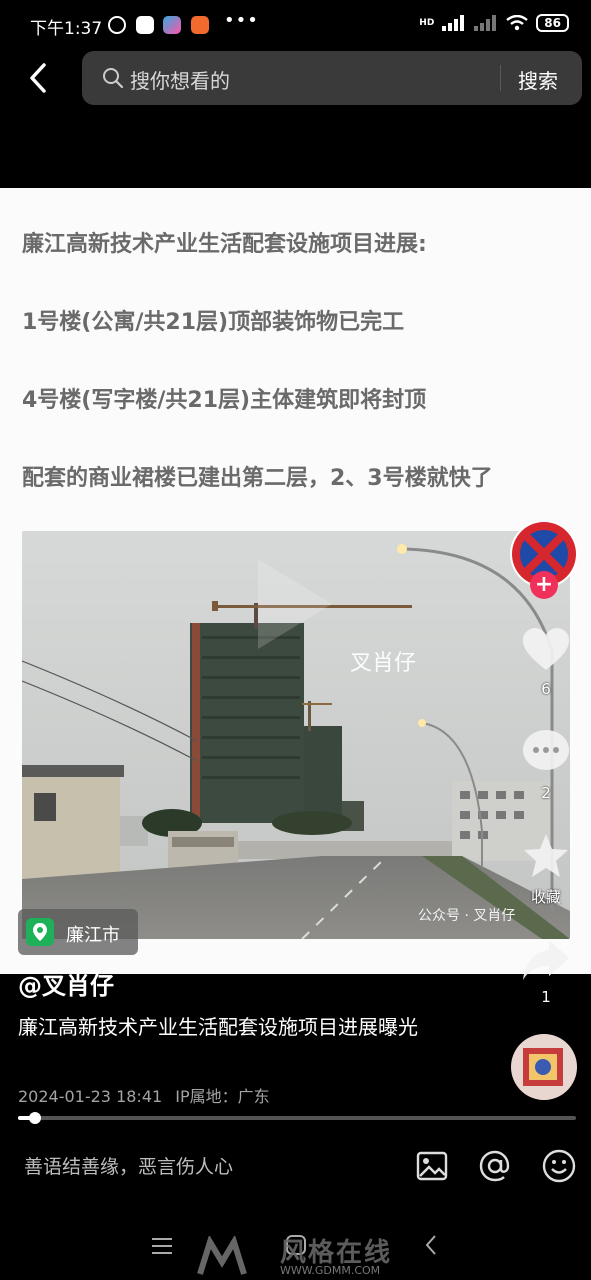 Image resolution: width=591 pixels, height=1280 pixels. I want to click on image-button, so click(432, 1166).